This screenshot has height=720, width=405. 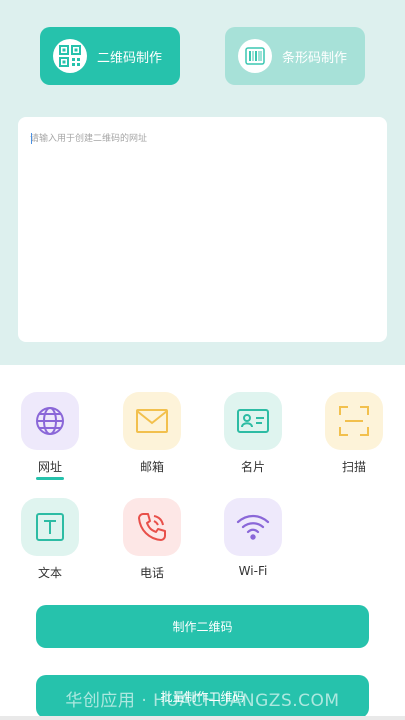 I want to click on type-label-wifi: Wi-Fi, so click(x=253, y=571).